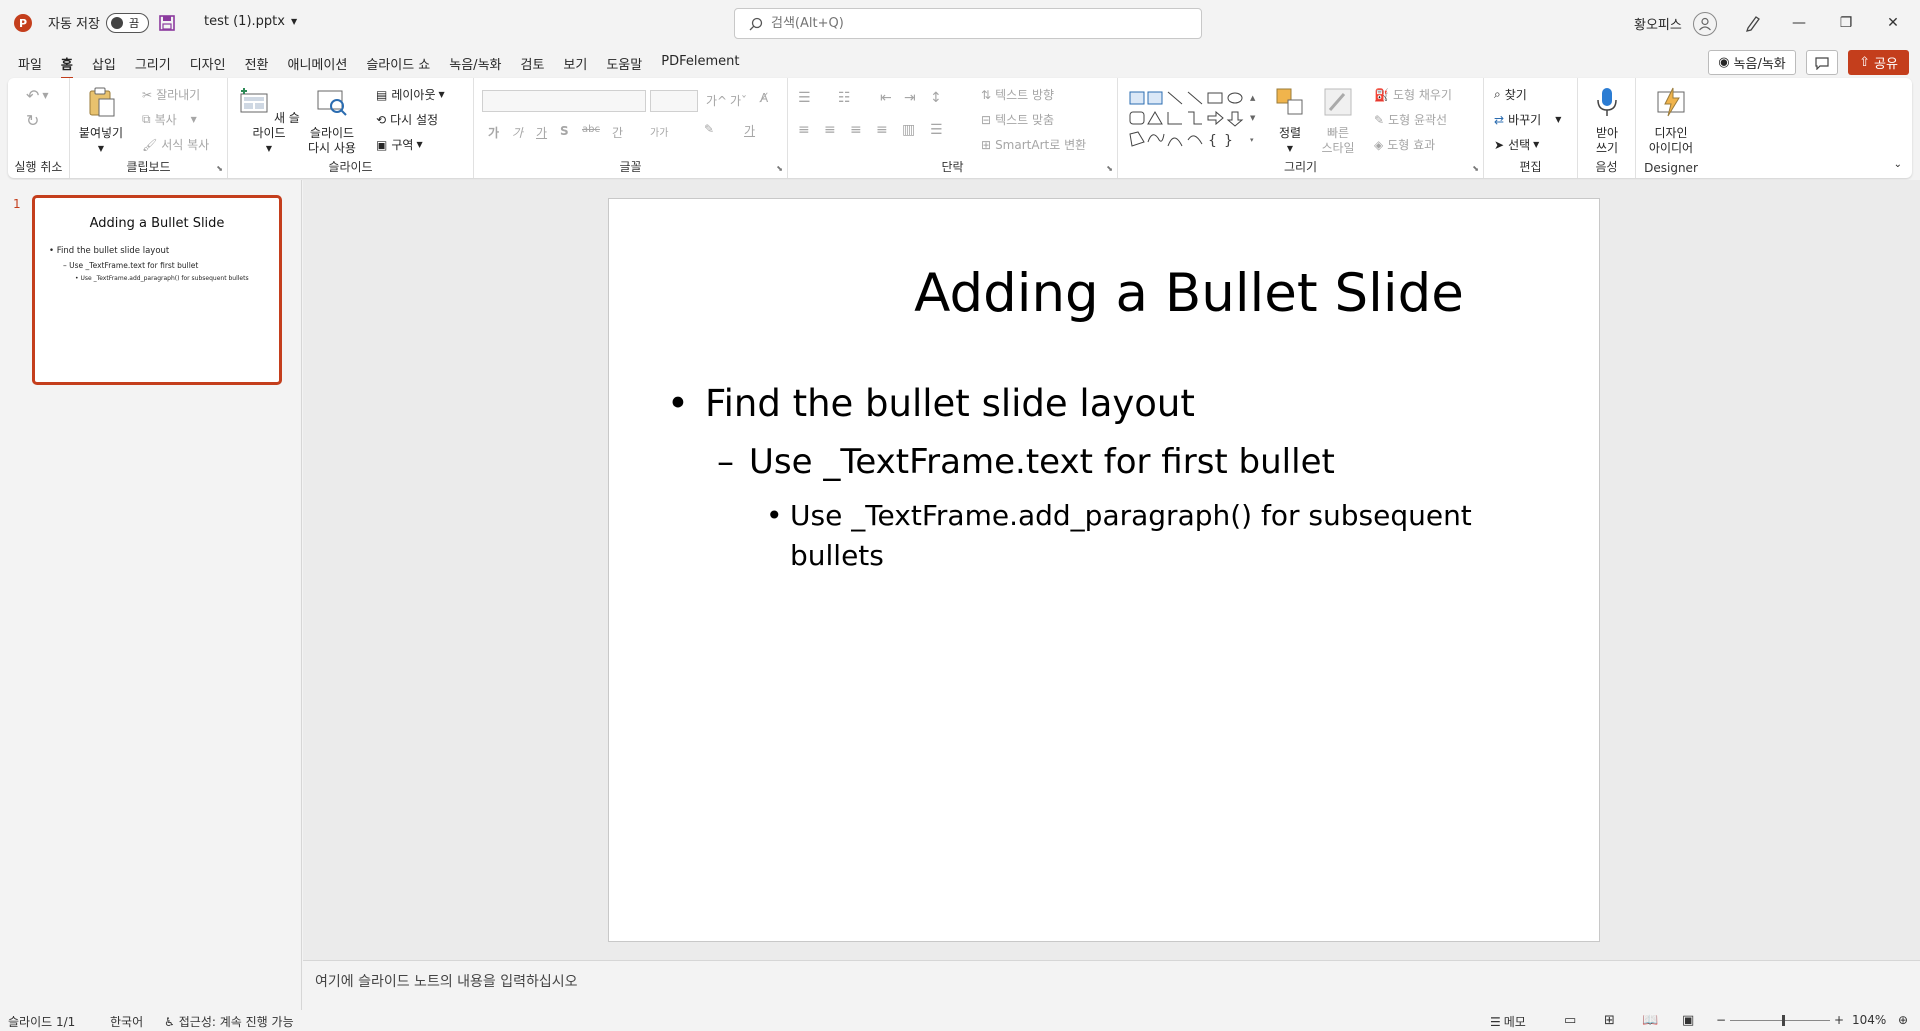 This screenshot has width=1920, height=1031. What do you see at coordinates (257, 67) in the screenshot?
I see `tab-transitions: 전환` at bounding box center [257, 67].